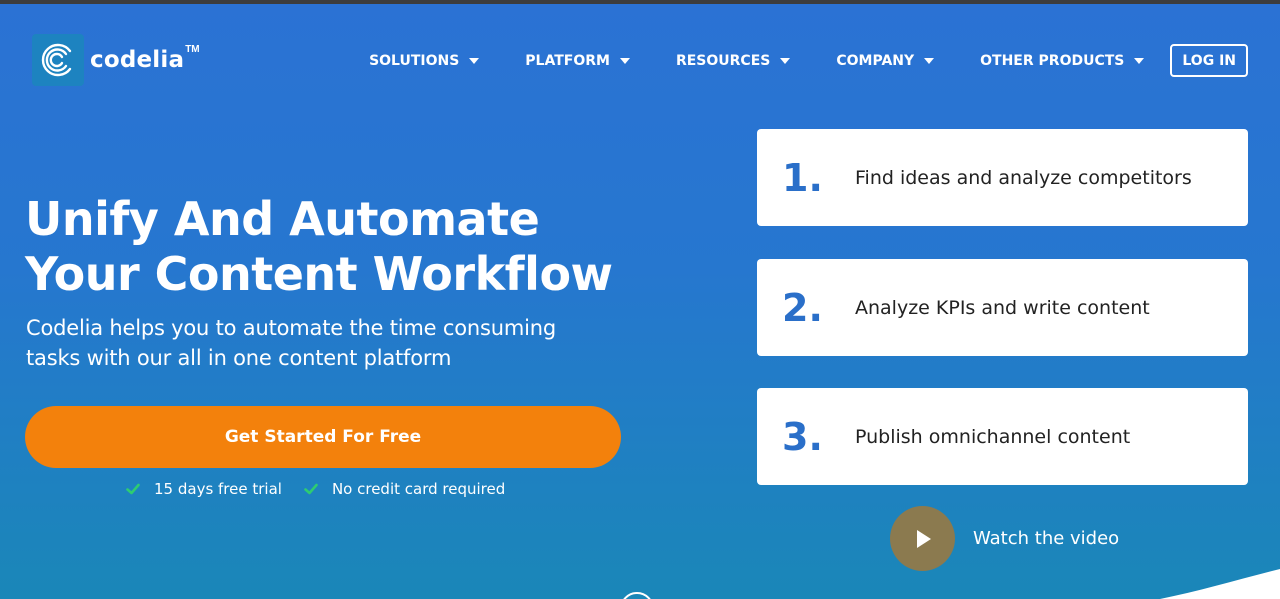  I want to click on perk-item: No credit card required, so click(404, 489).